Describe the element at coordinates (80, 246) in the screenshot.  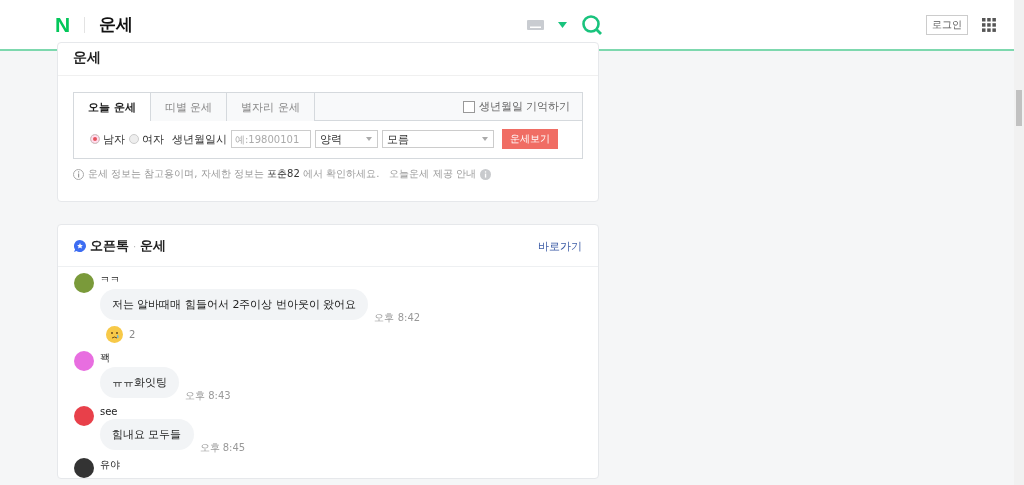
I see `chat-bubble-icon` at that location.